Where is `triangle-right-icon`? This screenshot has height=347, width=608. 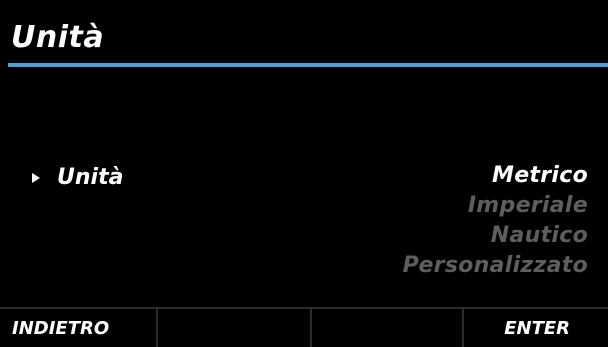
triangle-right-icon is located at coordinates (36, 177).